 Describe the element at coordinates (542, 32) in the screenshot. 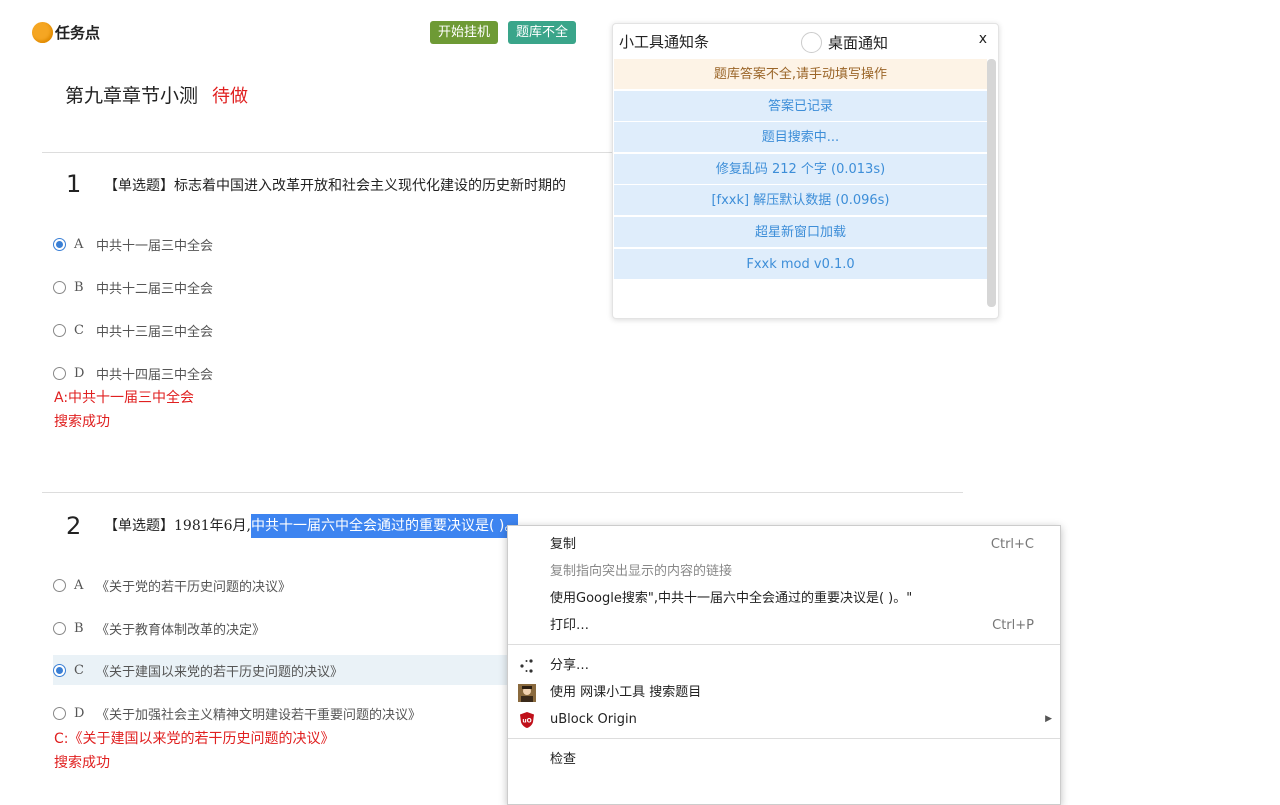

I see `question-bank-incomplete-button: 题库不全` at that location.